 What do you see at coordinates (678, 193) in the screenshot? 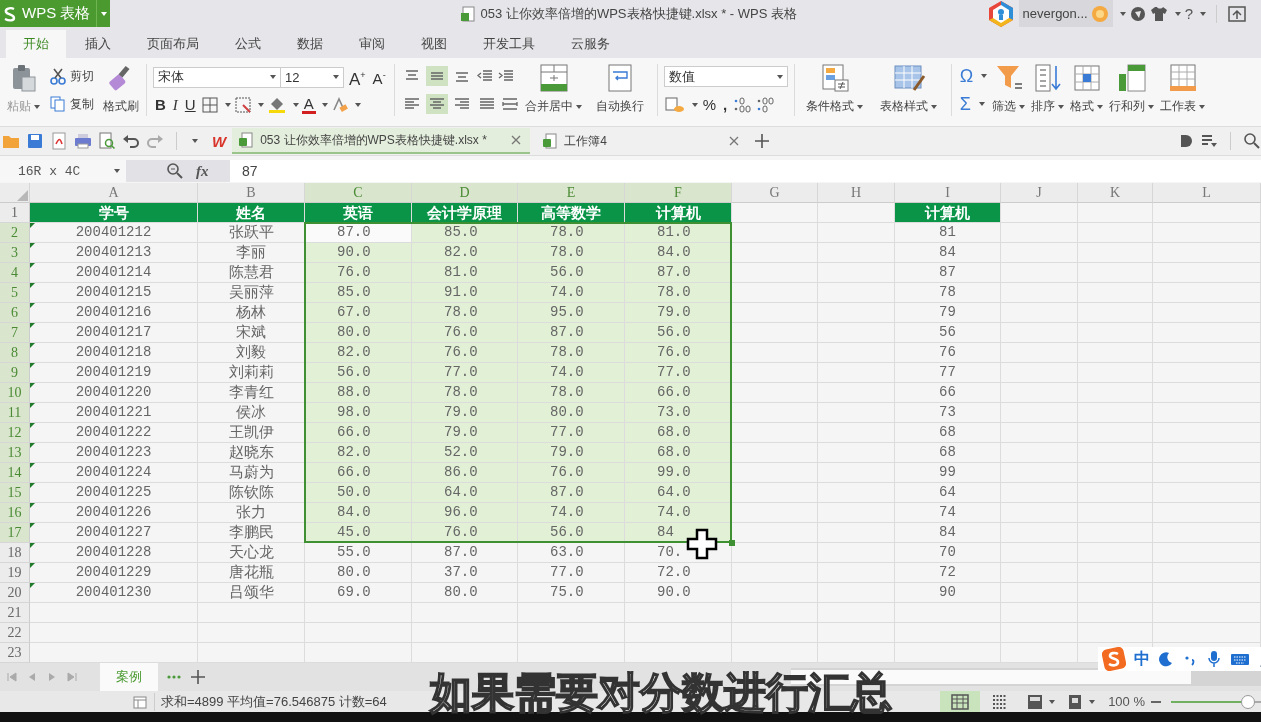
I see `column-header: F` at bounding box center [678, 193].